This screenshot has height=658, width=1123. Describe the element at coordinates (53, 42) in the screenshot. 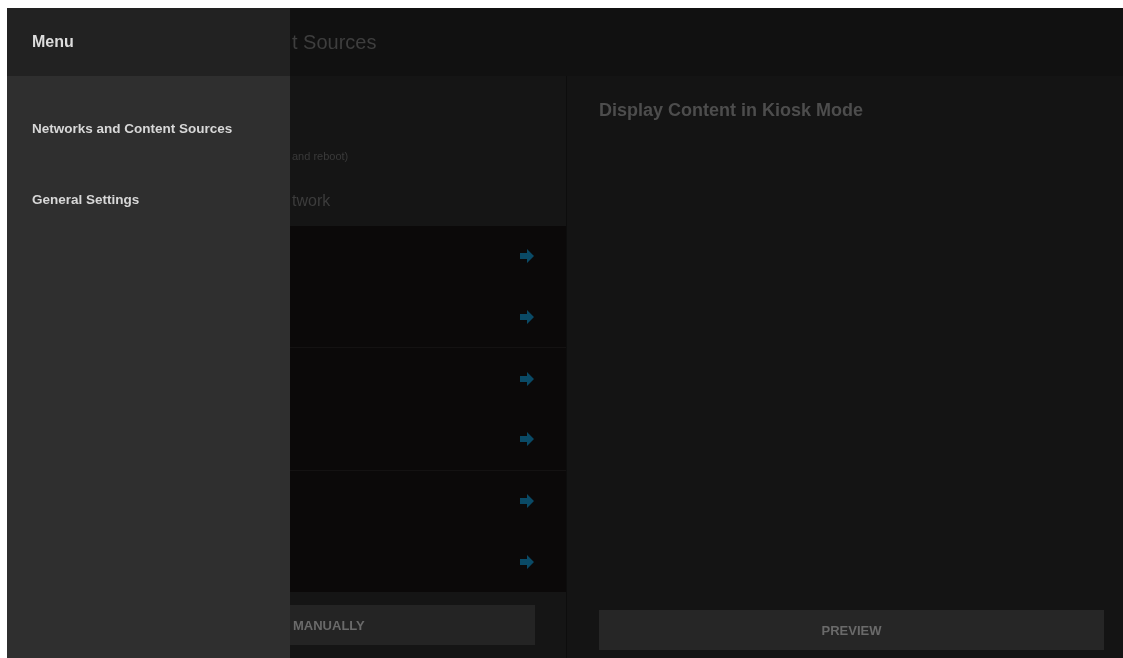

I see `drawer-title: Menu` at that location.